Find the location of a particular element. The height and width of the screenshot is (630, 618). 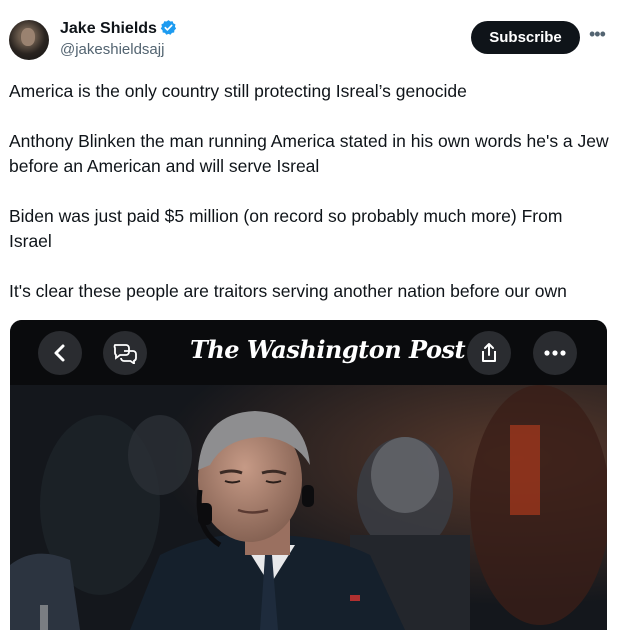

verified-badge-icon is located at coordinates (168, 27).